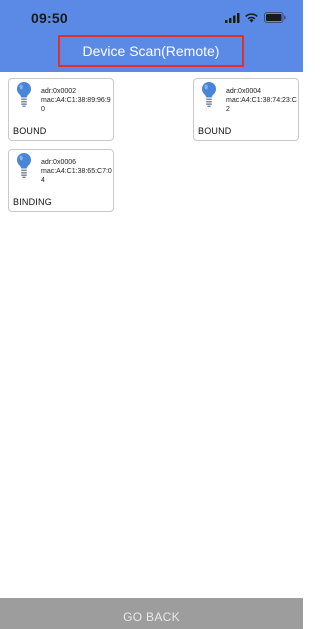 This screenshot has width=320, height=629. What do you see at coordinates (251, 18) in the screenshot?
I see `wifi-icon` at bounding box center [251, 18].